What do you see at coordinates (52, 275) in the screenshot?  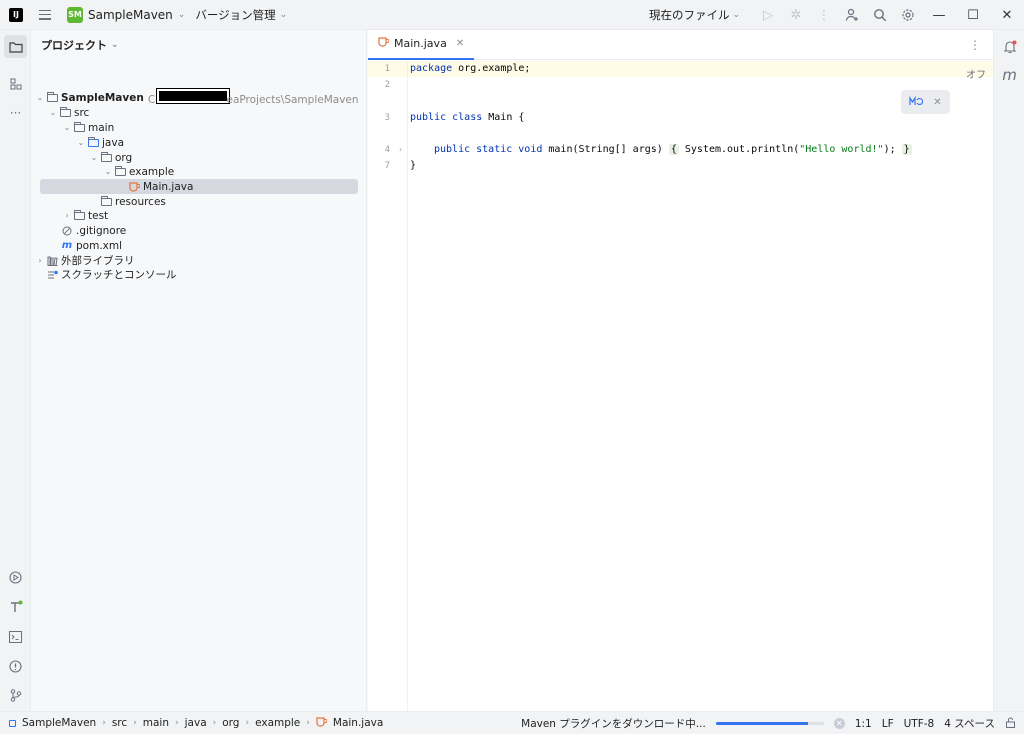 I see `scratches-icon` at bounding box center [52, 275].